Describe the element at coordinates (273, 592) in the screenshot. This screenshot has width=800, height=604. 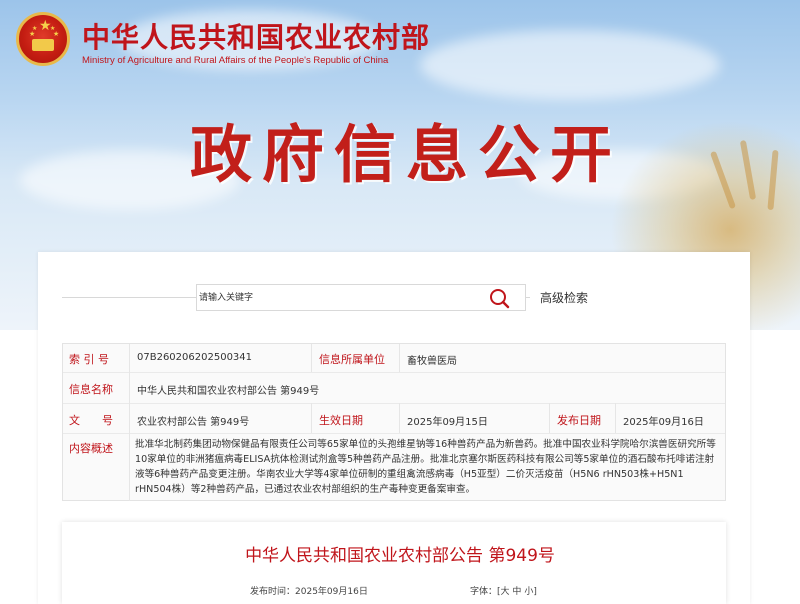
I see `publish-time-label: 发布时间：` at that location.